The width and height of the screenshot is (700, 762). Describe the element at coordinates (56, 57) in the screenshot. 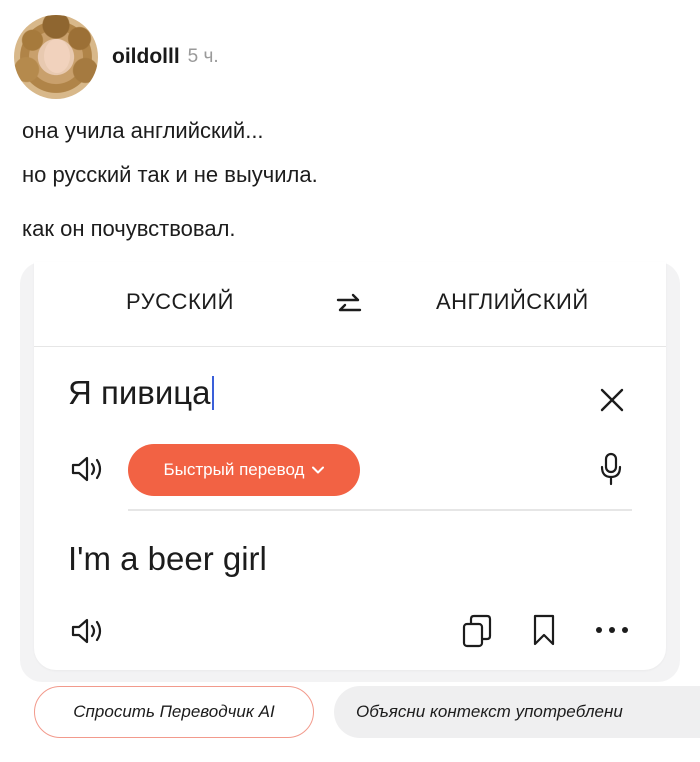

I see `avatar` at that location.